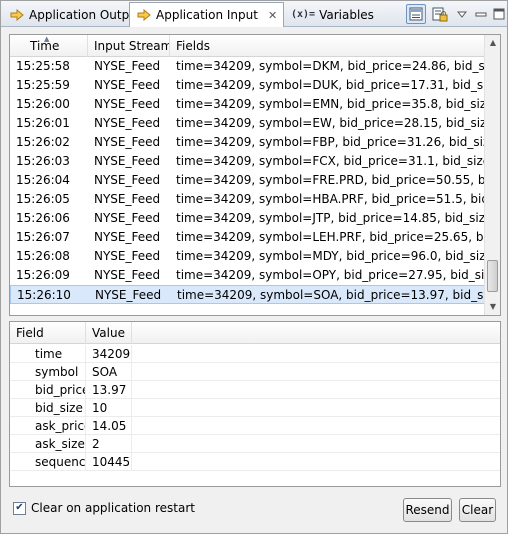  What do you see at coordinates (492, 175) in the screenshot?
I see `vertical-scrollbar: ▲ ▼` at bounding box center [492, 175].